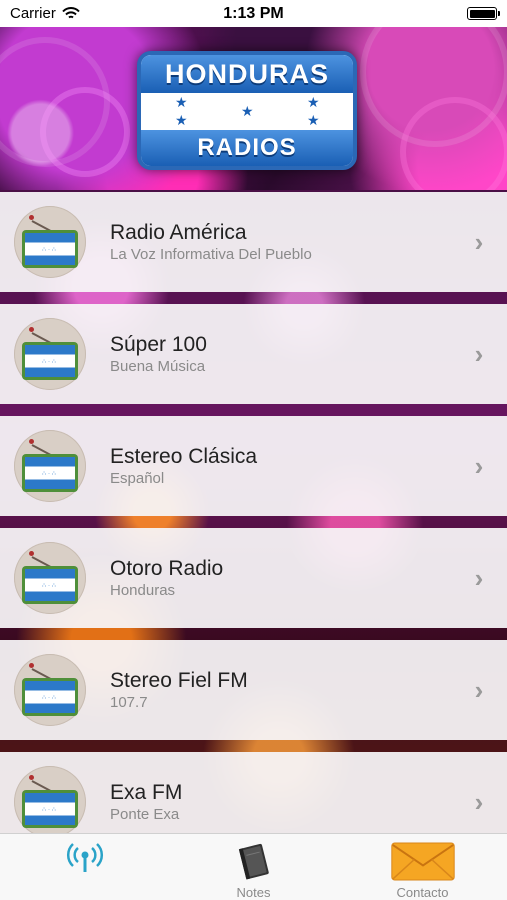 Image resolution: width=507 pixels, height=900 pixels. I want to click on tab-label: Contacto, so click(422, 892).